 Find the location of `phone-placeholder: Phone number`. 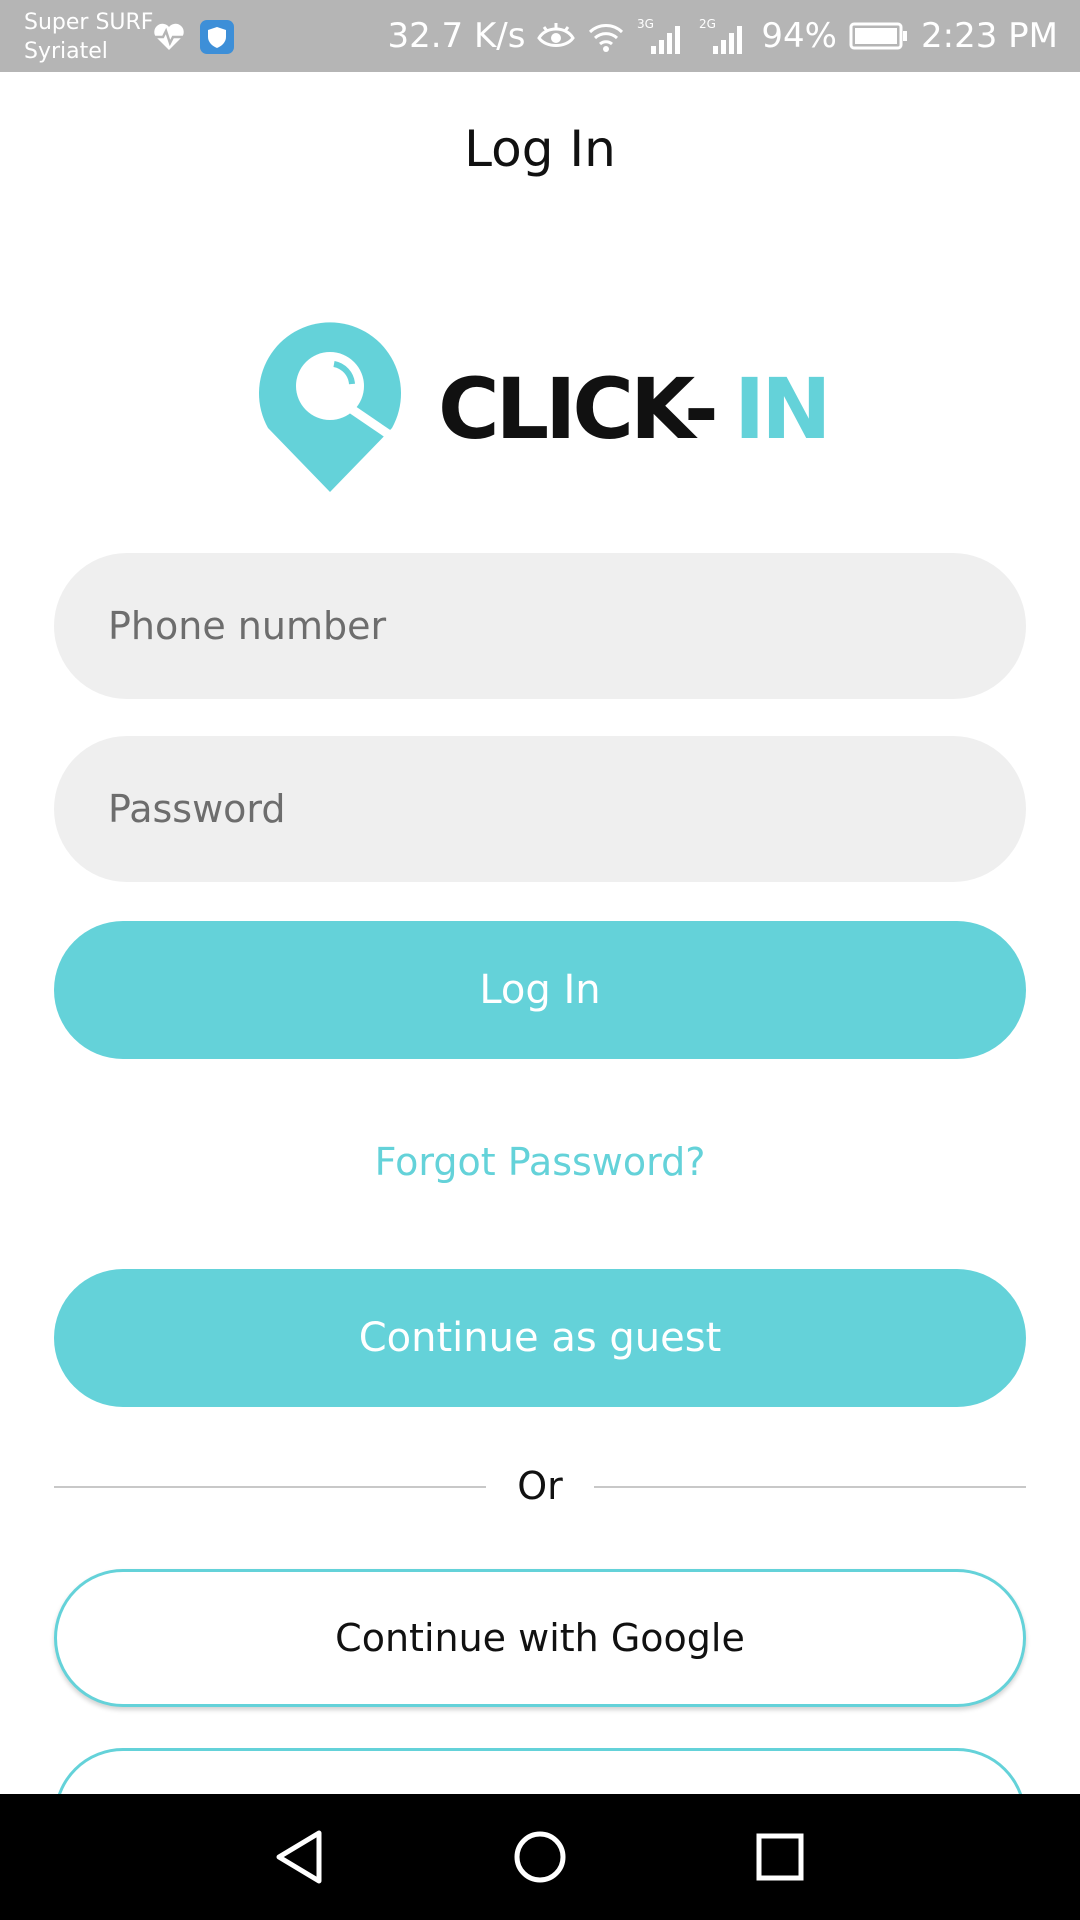

phone-placeholder: Phone number is located at coordinates (247, 626).